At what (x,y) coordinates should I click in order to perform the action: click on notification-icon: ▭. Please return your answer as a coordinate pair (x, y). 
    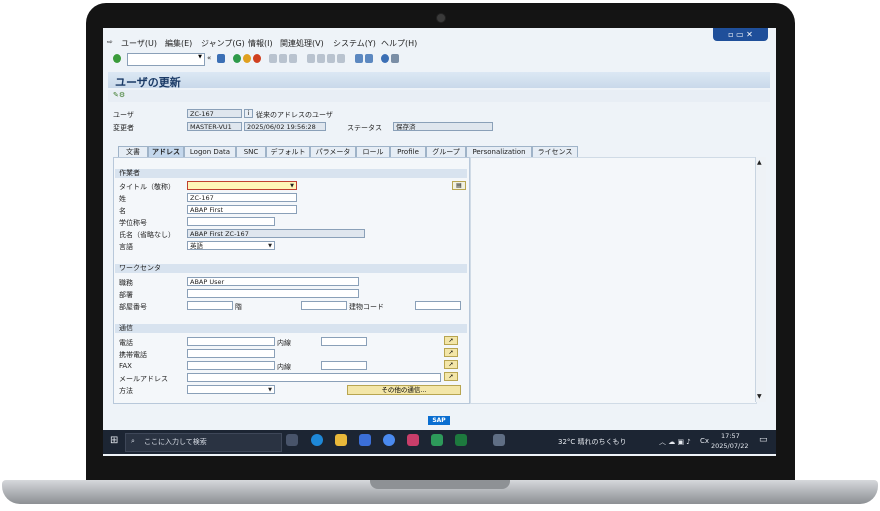
    Looking at the image, I should click on (763, 440).